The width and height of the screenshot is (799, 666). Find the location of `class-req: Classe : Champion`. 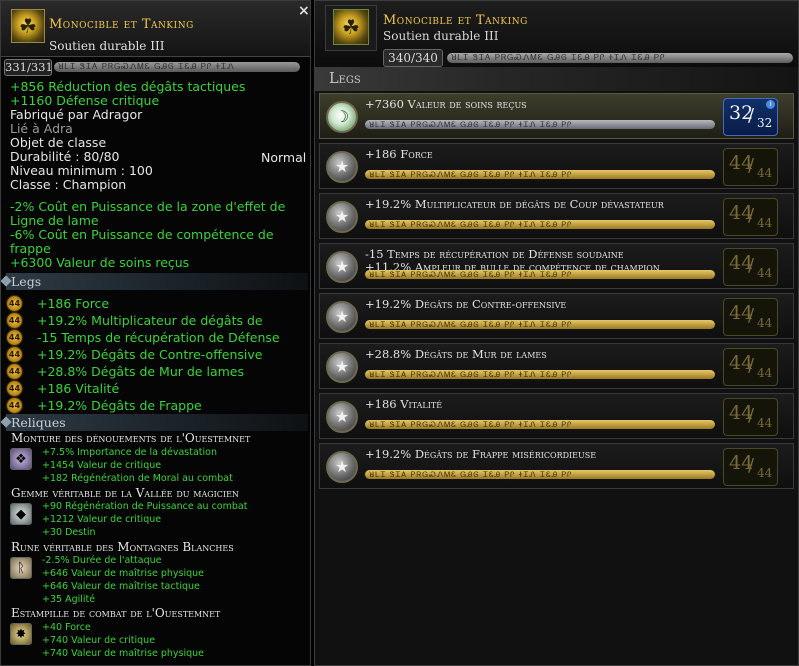

class-req: Classe : Champion is located at coordinates (68, 184).